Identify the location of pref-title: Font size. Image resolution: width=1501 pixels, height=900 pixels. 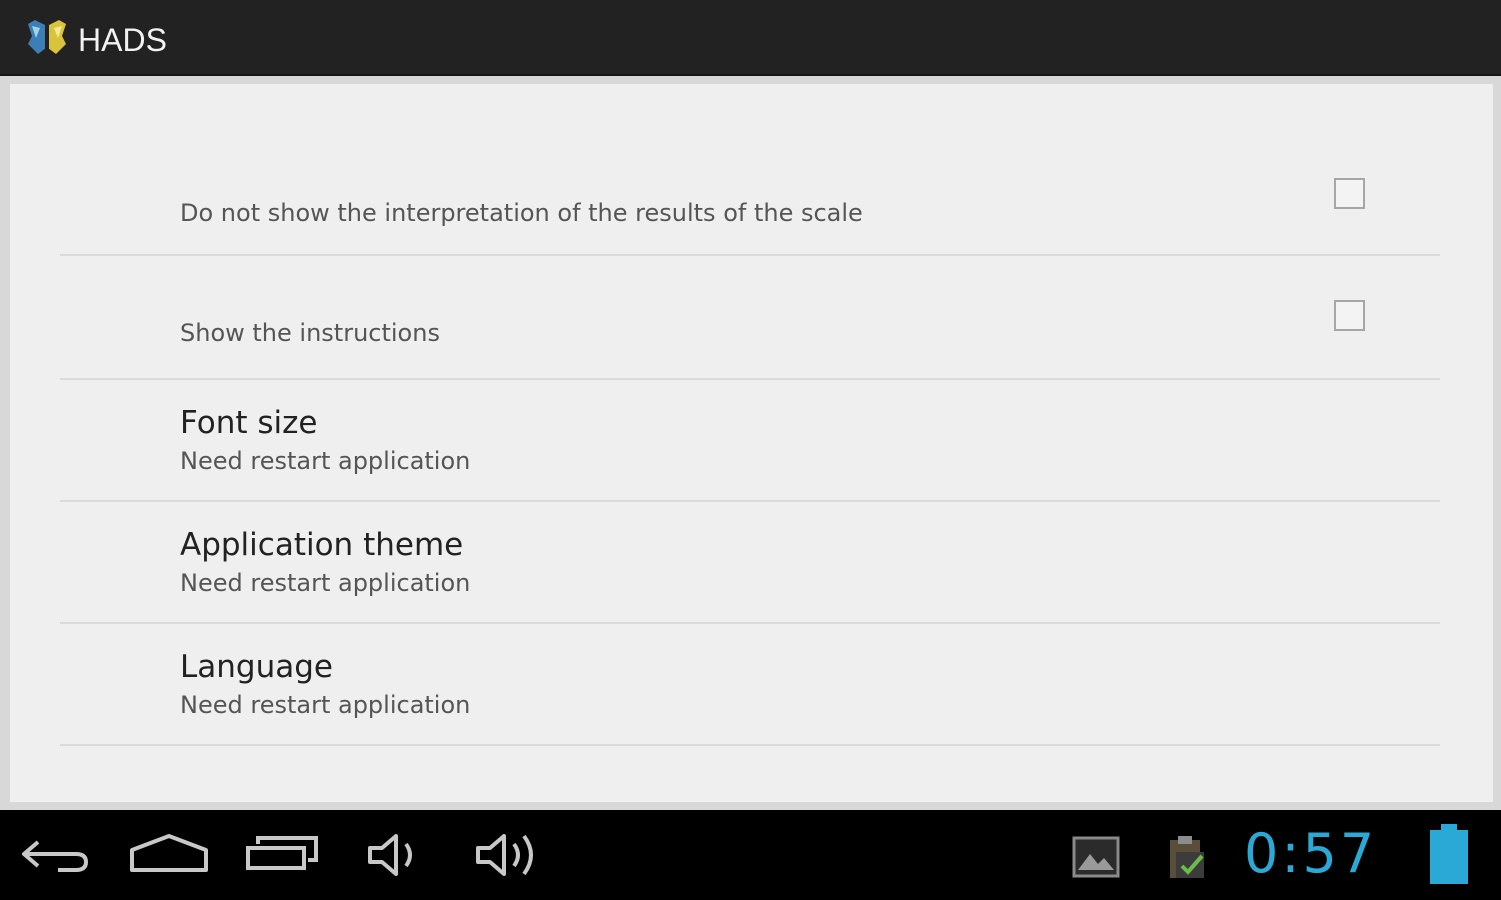
(249, 423).